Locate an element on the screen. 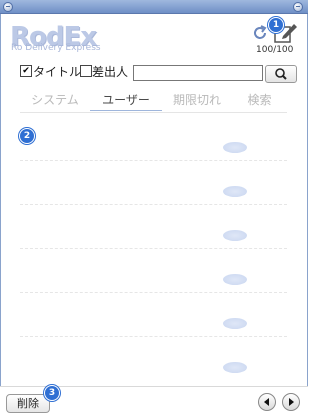 The image size is (320, 417). sender-checkbox is located at coordinates (86, 71).